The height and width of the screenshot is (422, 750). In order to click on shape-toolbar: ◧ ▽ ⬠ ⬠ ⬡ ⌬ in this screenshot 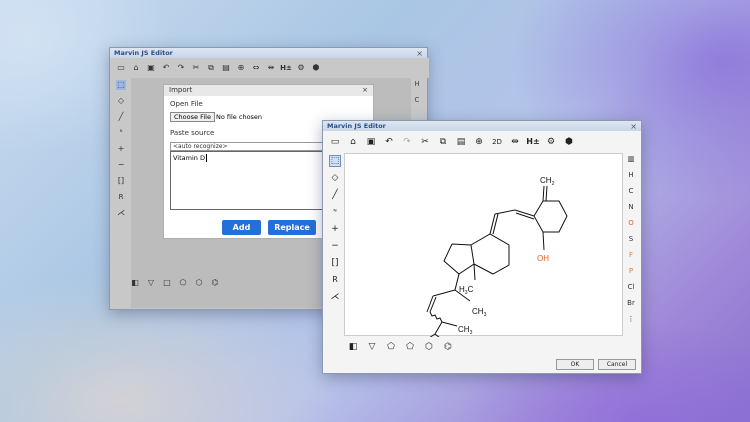, I will do `click(400, 347)`.